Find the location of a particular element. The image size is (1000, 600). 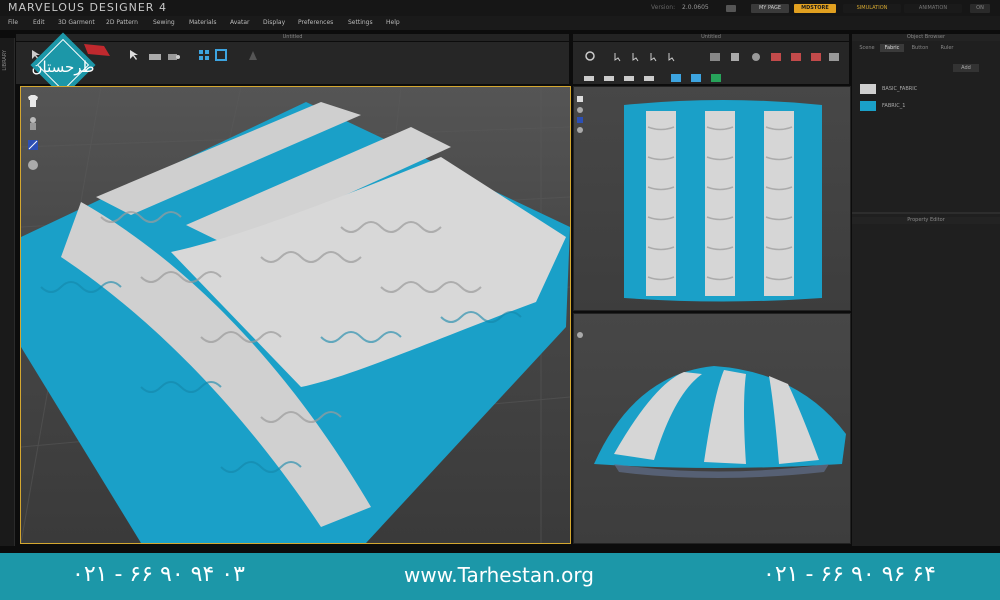

footer-phone-right: ۰۲۱ - ۶۶ ۹۰ ۹۶ ۶۴ is located at coordinates (849, 574).